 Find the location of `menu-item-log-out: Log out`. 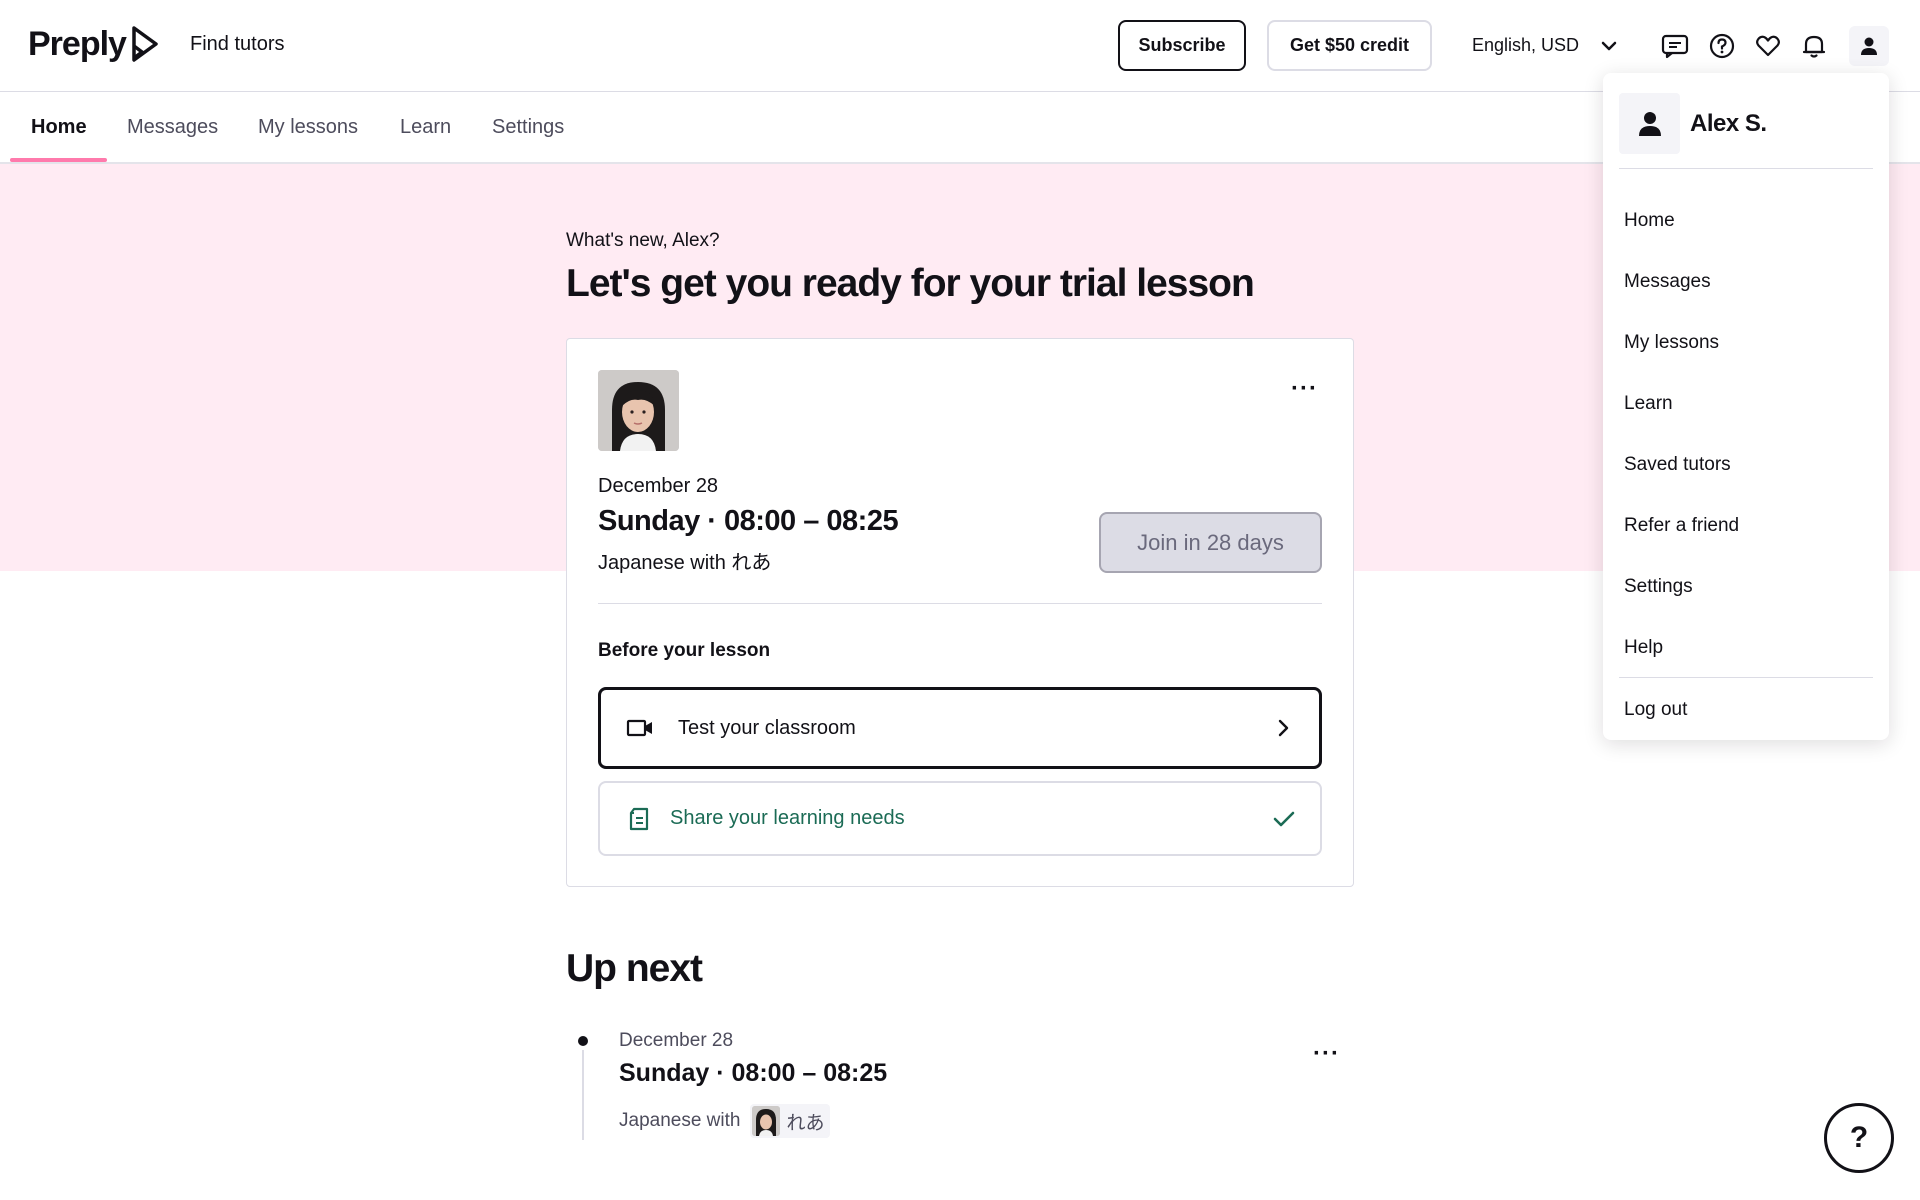

menu-item-log-out: Log out is located at coordinates (1655, 710).